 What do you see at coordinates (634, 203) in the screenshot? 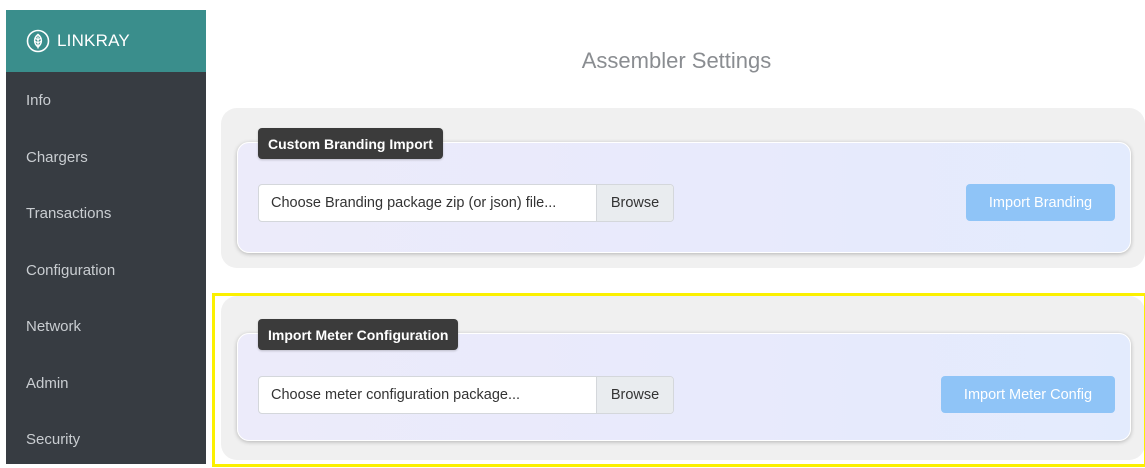
I see `branding-browse-button: Browse` at bounding box center [634, 203].